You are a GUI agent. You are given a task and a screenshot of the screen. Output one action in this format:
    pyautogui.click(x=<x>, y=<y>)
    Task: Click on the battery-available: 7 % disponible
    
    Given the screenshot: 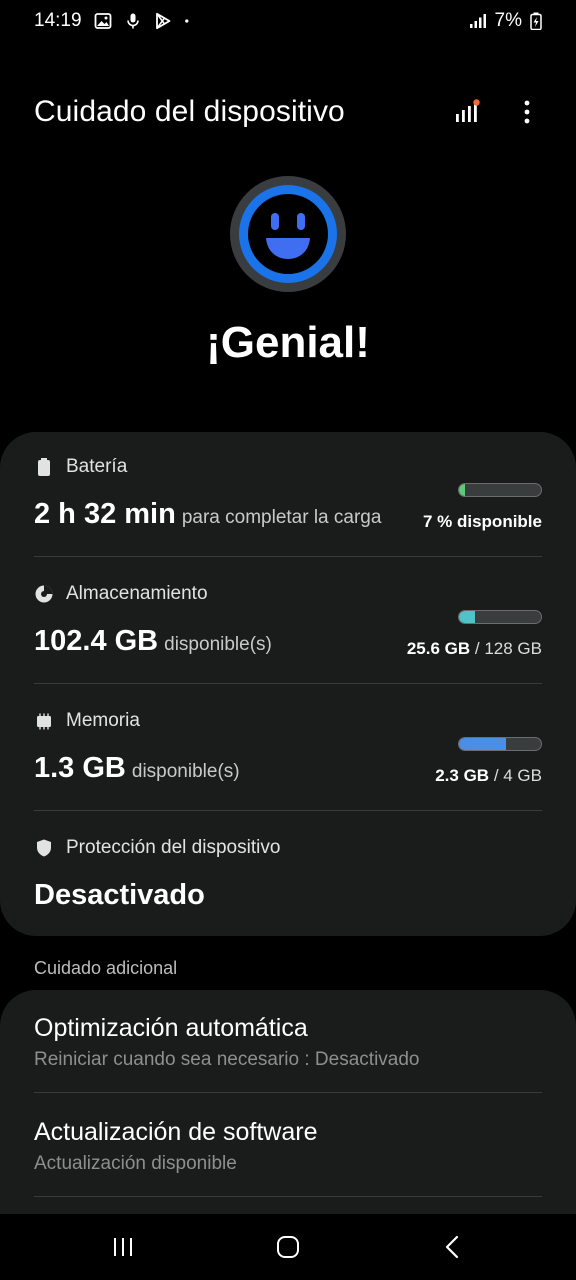 What is the action you would take?
    pyautogui.click(x=482, y=521)
    